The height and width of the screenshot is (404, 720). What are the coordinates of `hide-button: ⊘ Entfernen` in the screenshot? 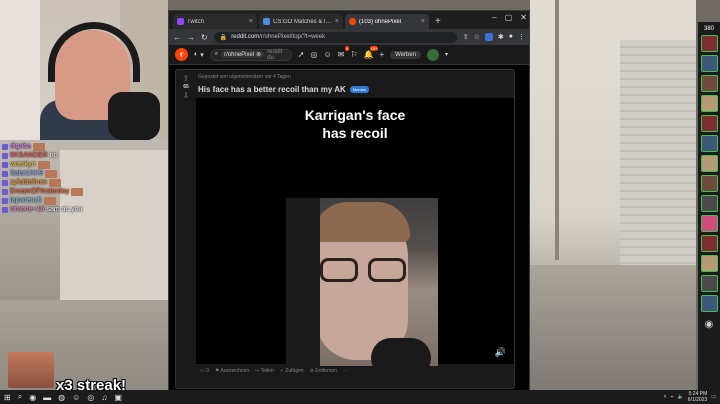 It's located at (323, 371).